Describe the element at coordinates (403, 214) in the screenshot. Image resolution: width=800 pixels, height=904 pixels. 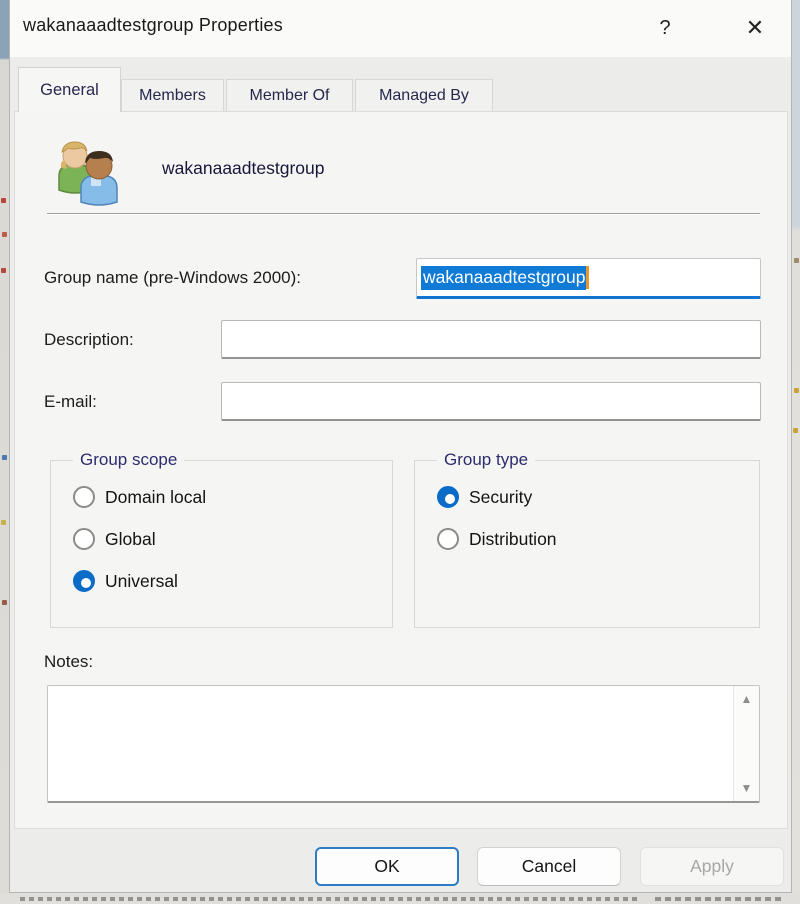
I see `divider` at that location.